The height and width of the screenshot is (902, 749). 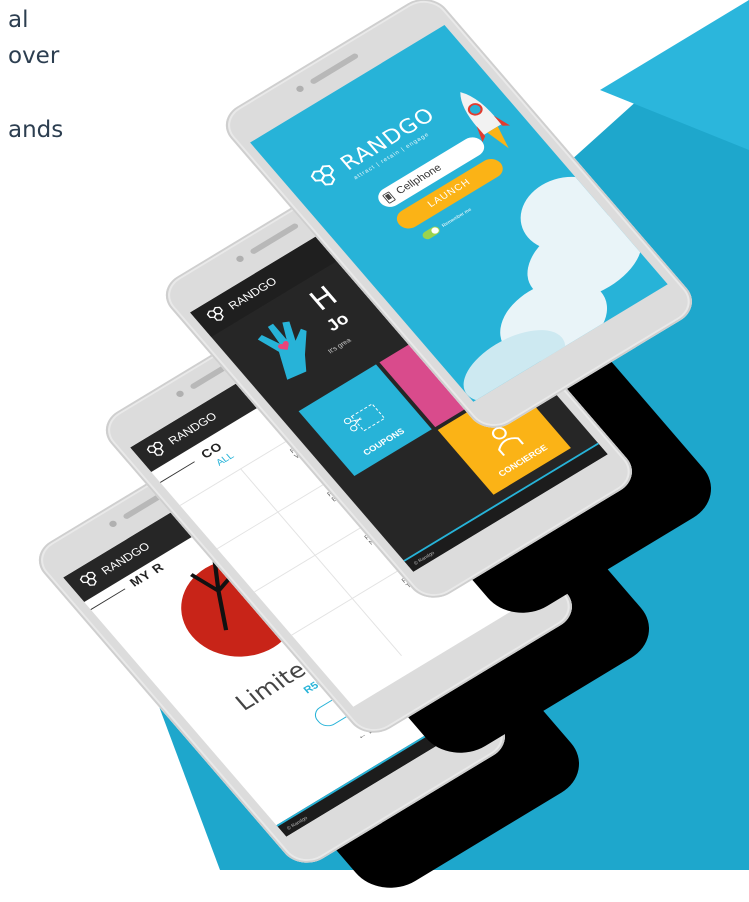 What do you see at coordinates (34, 56) in the screenshot?
I see `intro-line-2: over` at bounding box center [34, 56].